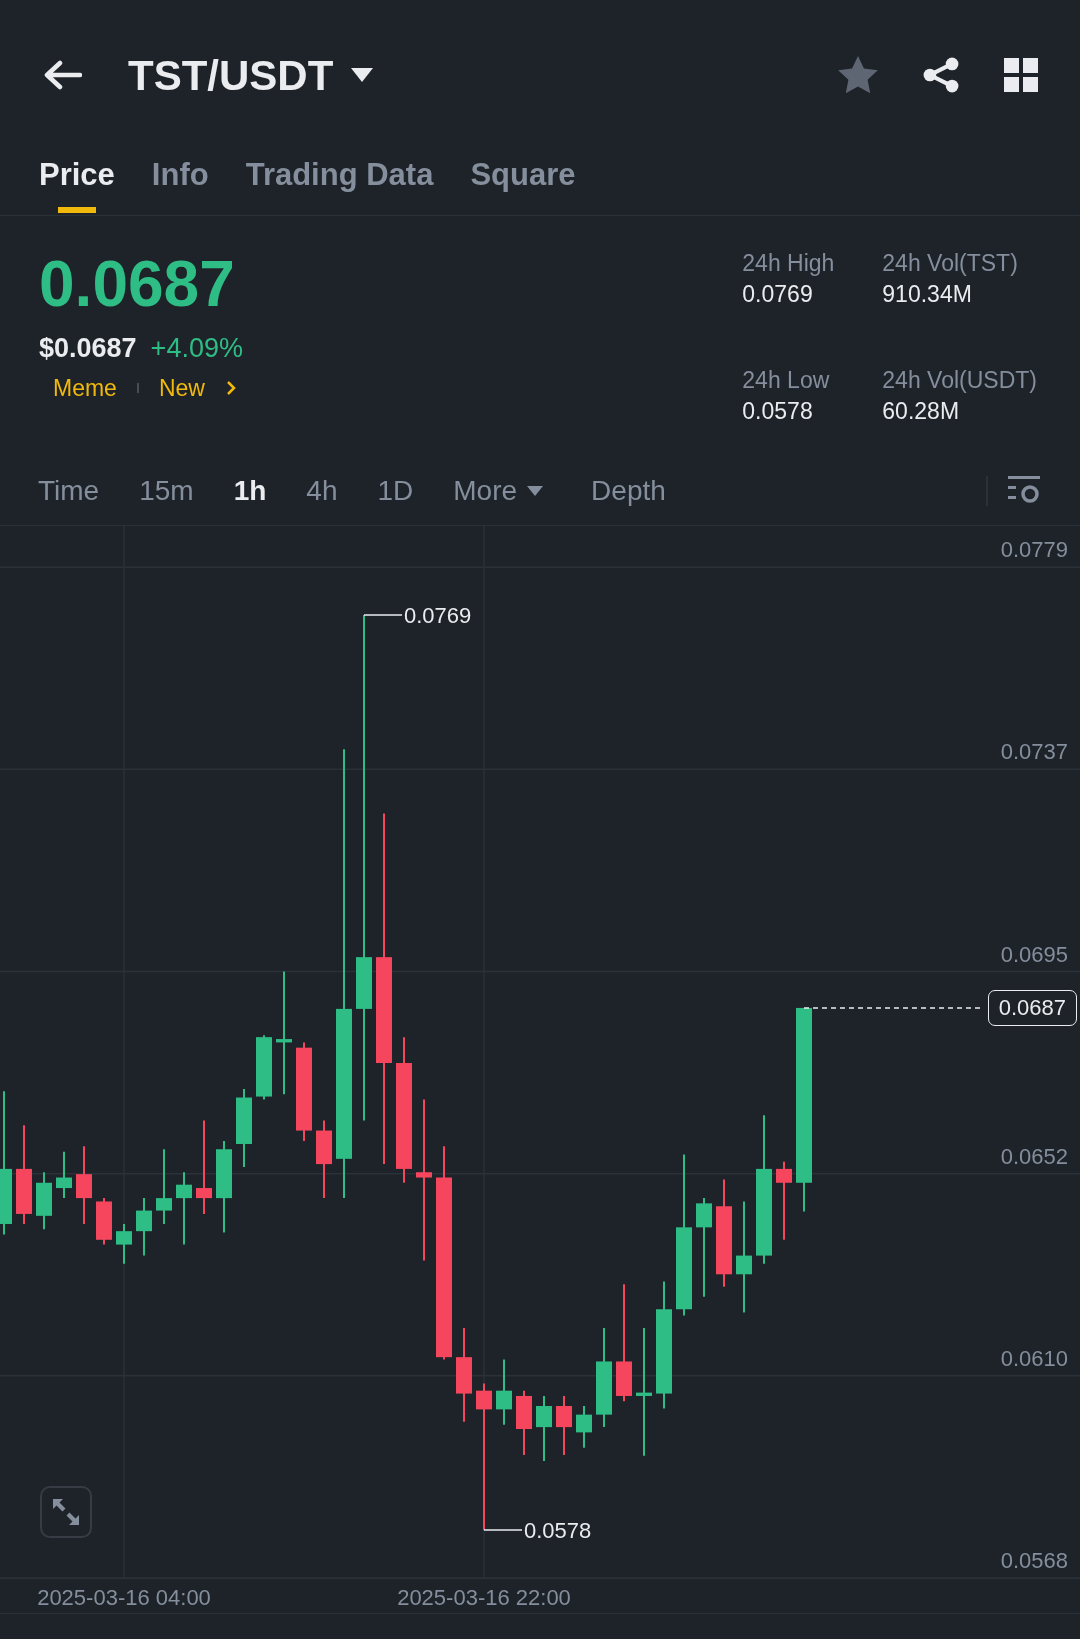 Image resolution: width=1080 pixels, height=1639 pixels. I want to click on grid-icon, so click(1021, 75).